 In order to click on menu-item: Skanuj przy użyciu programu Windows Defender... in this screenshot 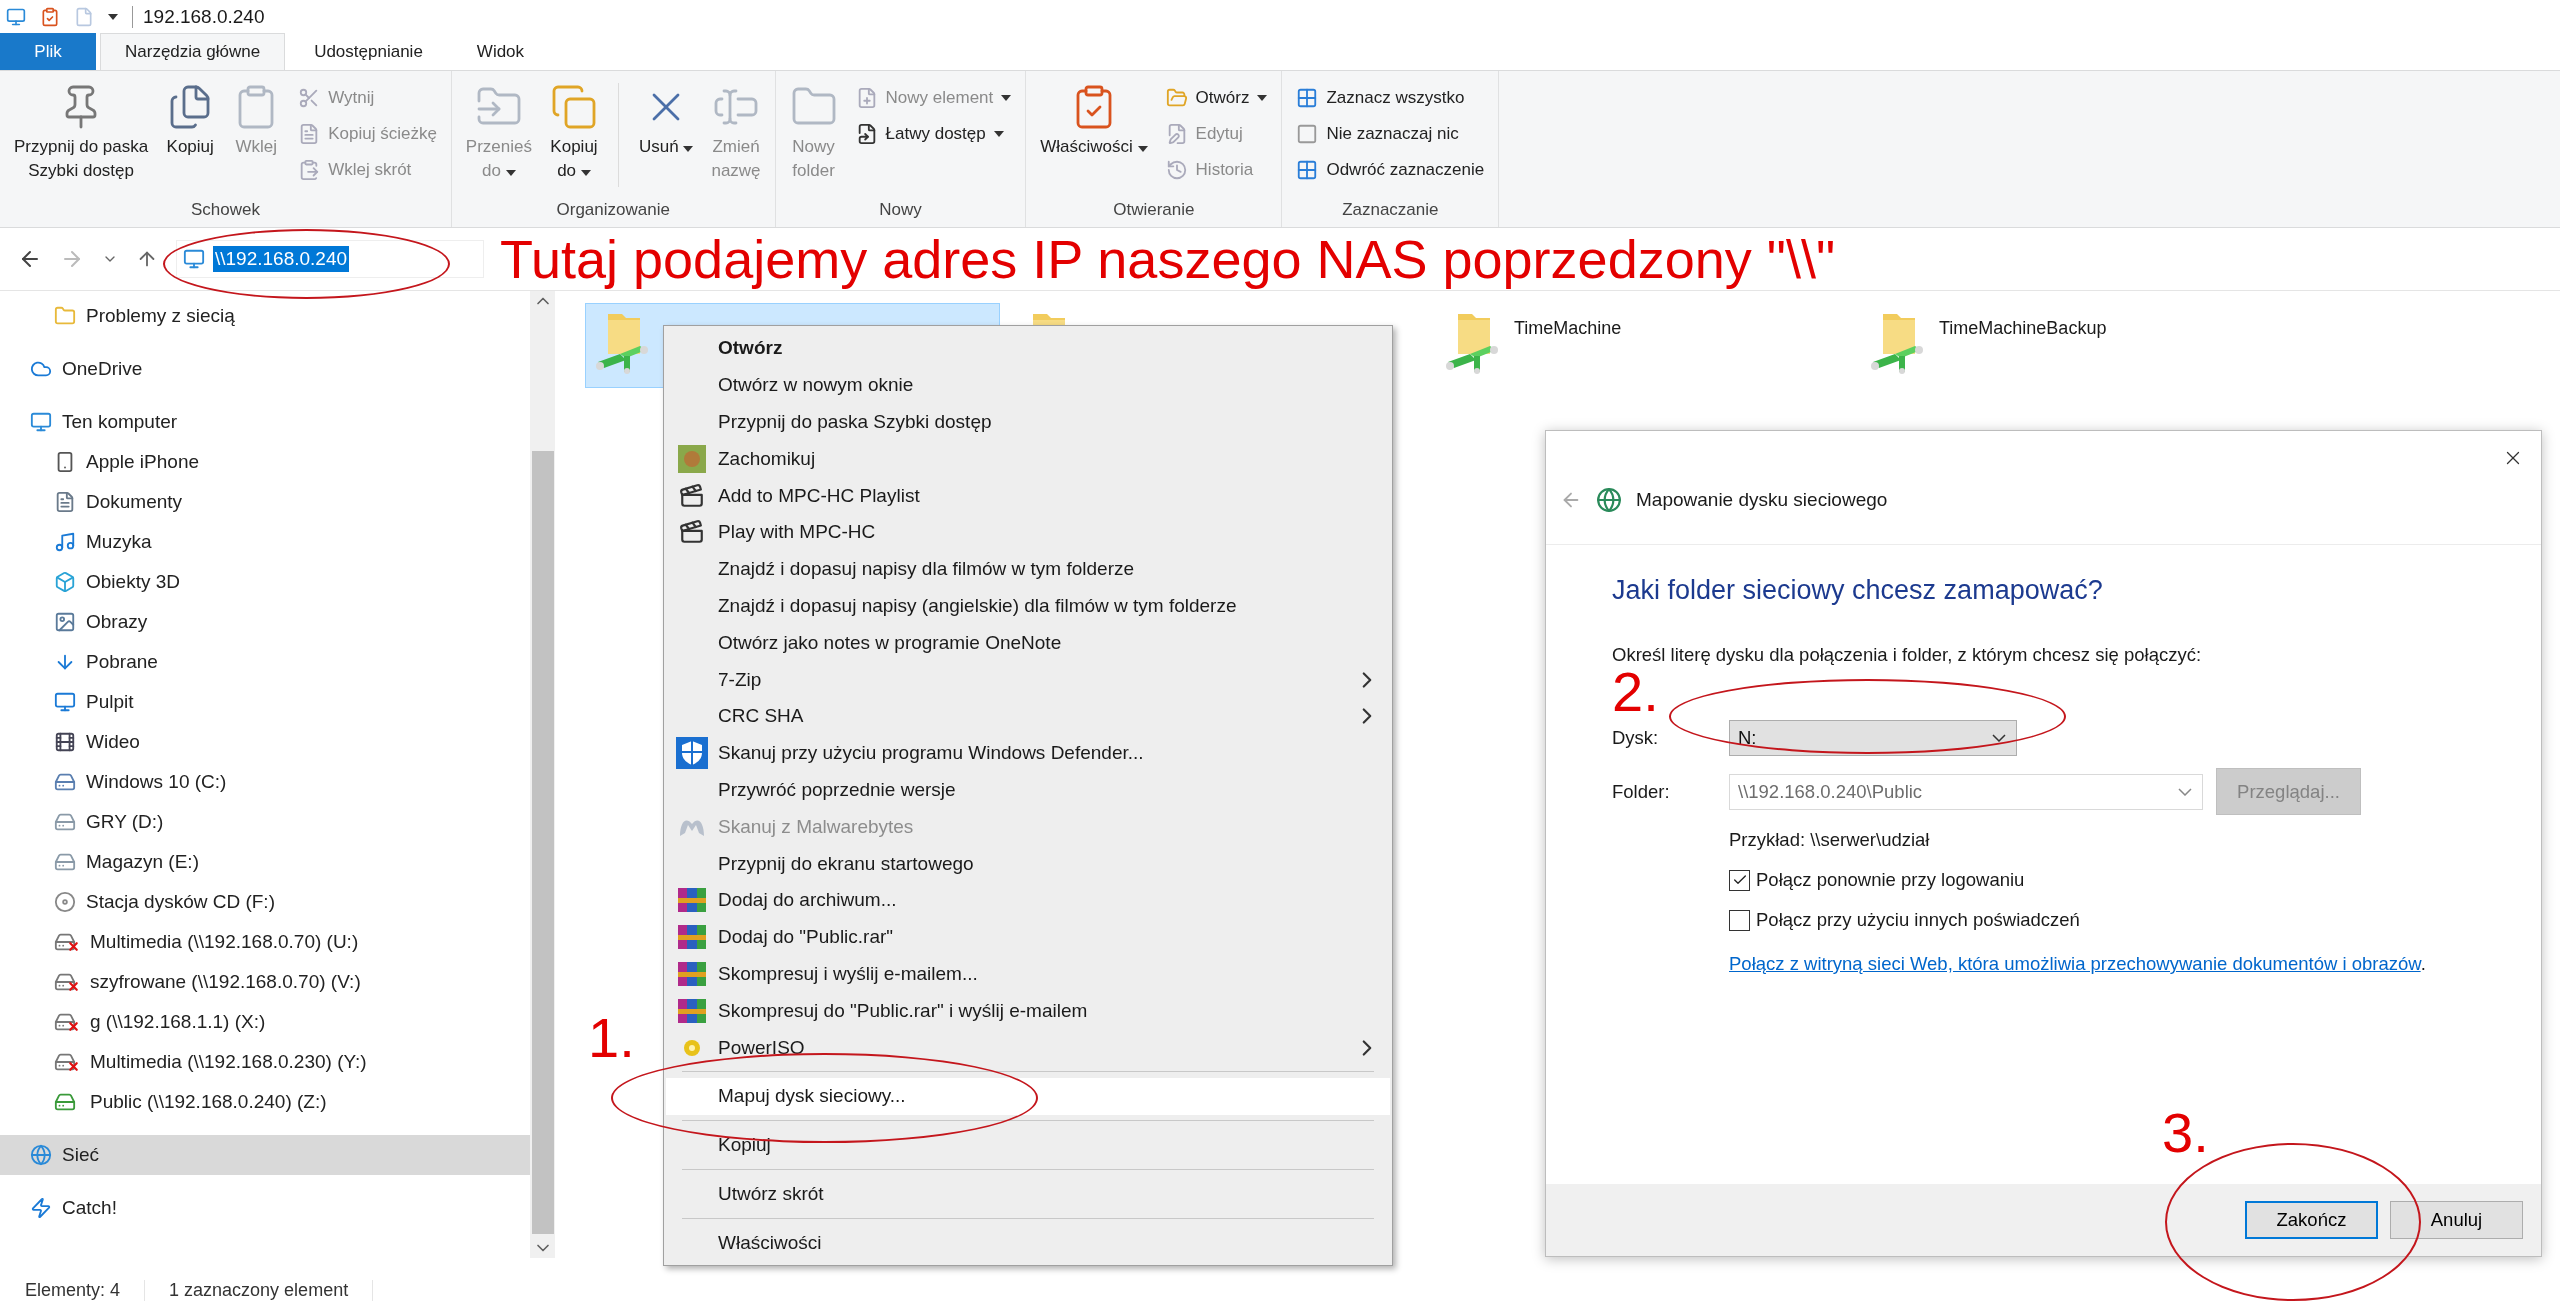, I will do `click(1028, 753)`.